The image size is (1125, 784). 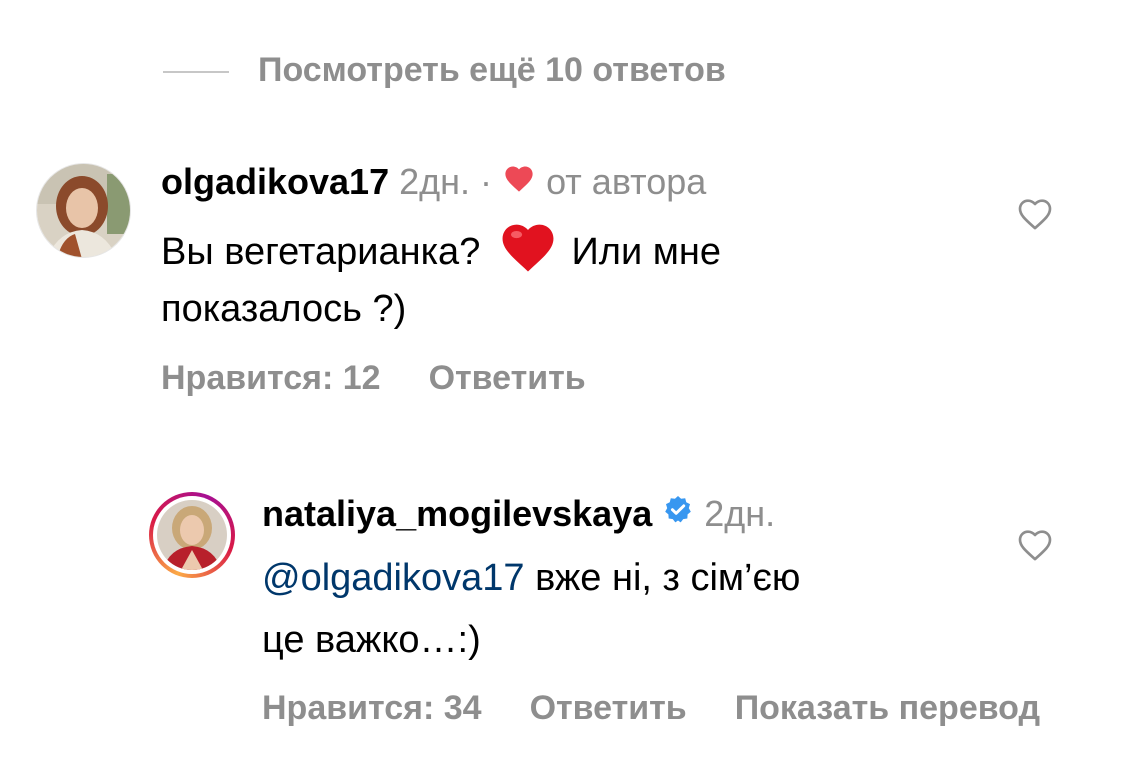 I want to click on comment-meta: olgadikova17 2дн. · от автора, so click(x=433, y=182).